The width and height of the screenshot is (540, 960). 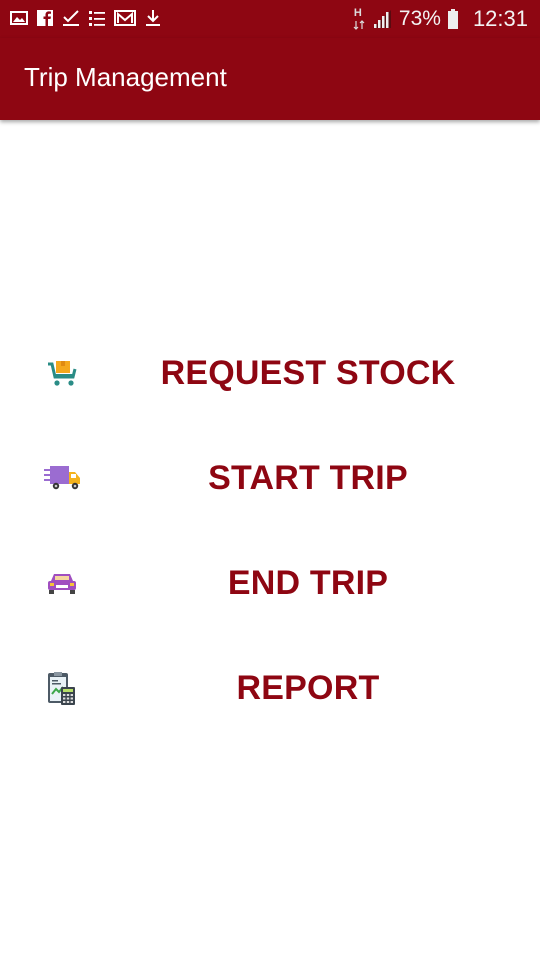 I want to click on delivery-truck-icon, so click(x=63, y=479).